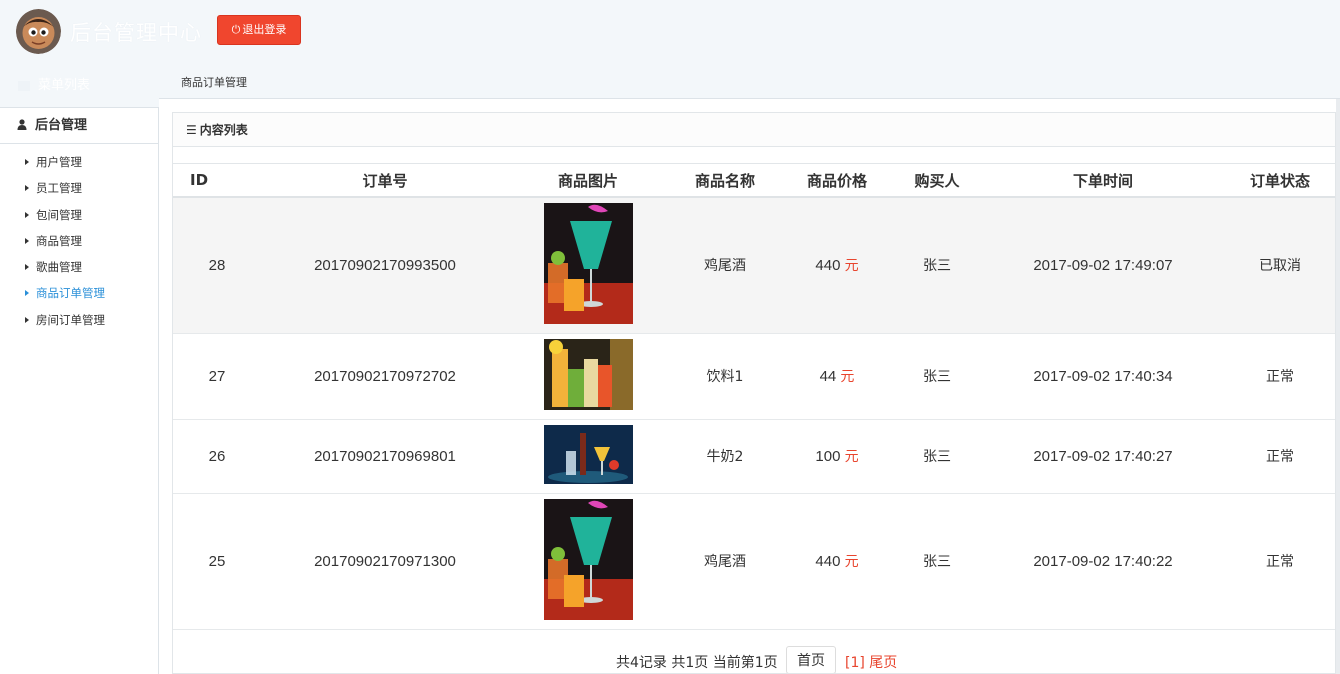  Describe the element at coordinates (385, 376) in the screenshot. I see `order-number: 20170902170972702` at that location.